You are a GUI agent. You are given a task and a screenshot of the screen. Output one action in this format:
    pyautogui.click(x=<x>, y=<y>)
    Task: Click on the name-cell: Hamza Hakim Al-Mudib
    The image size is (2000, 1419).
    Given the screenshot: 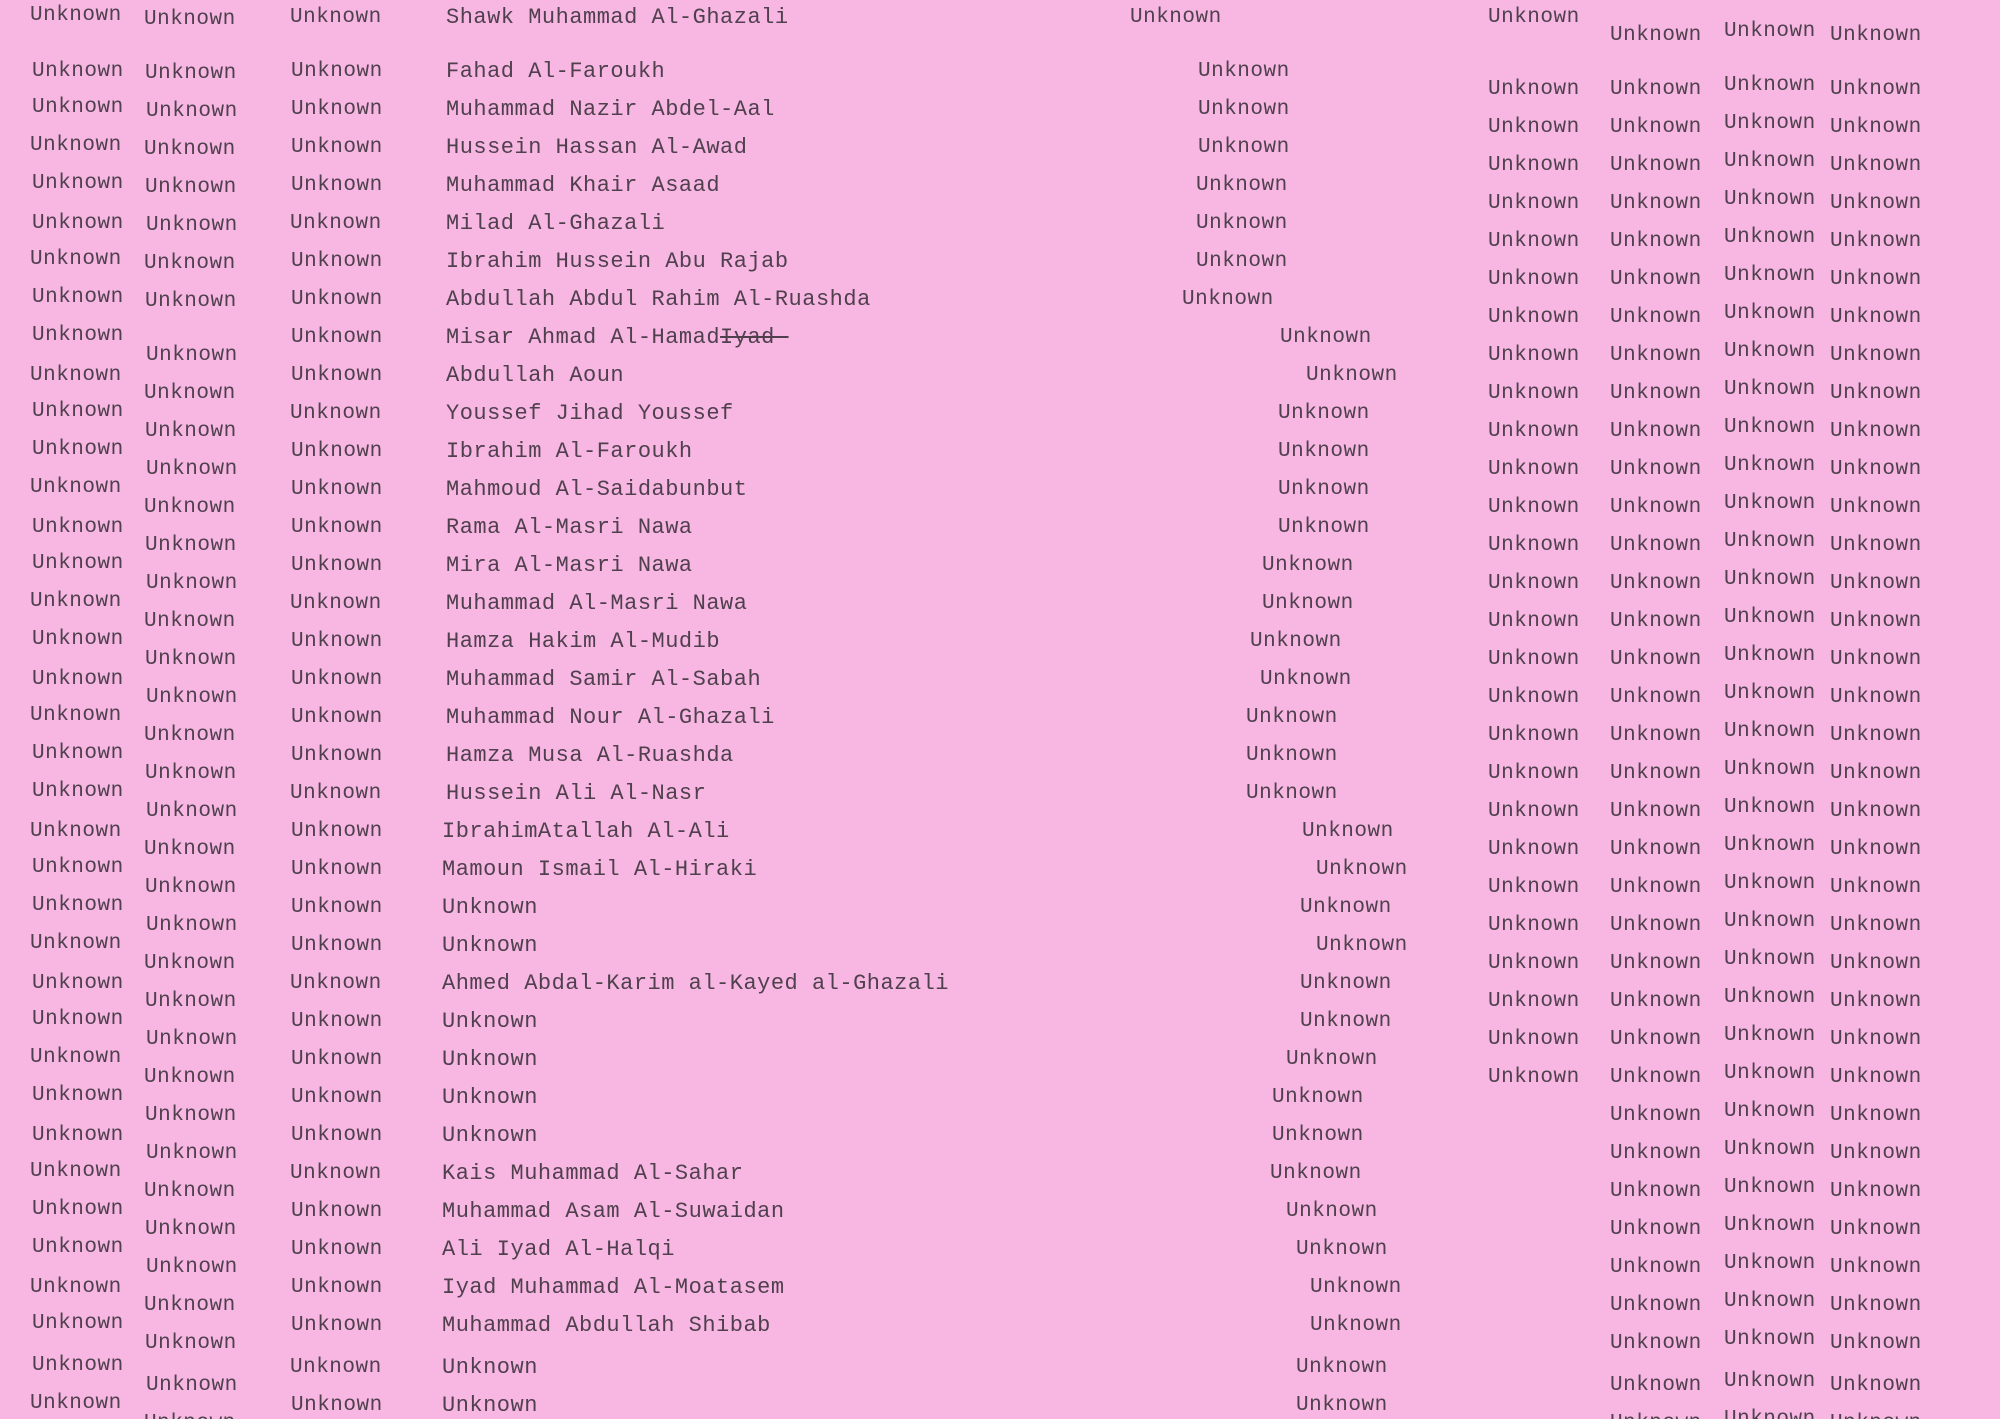 What is the action you would take?
    pyautogui.click(x=583, y=641)
    